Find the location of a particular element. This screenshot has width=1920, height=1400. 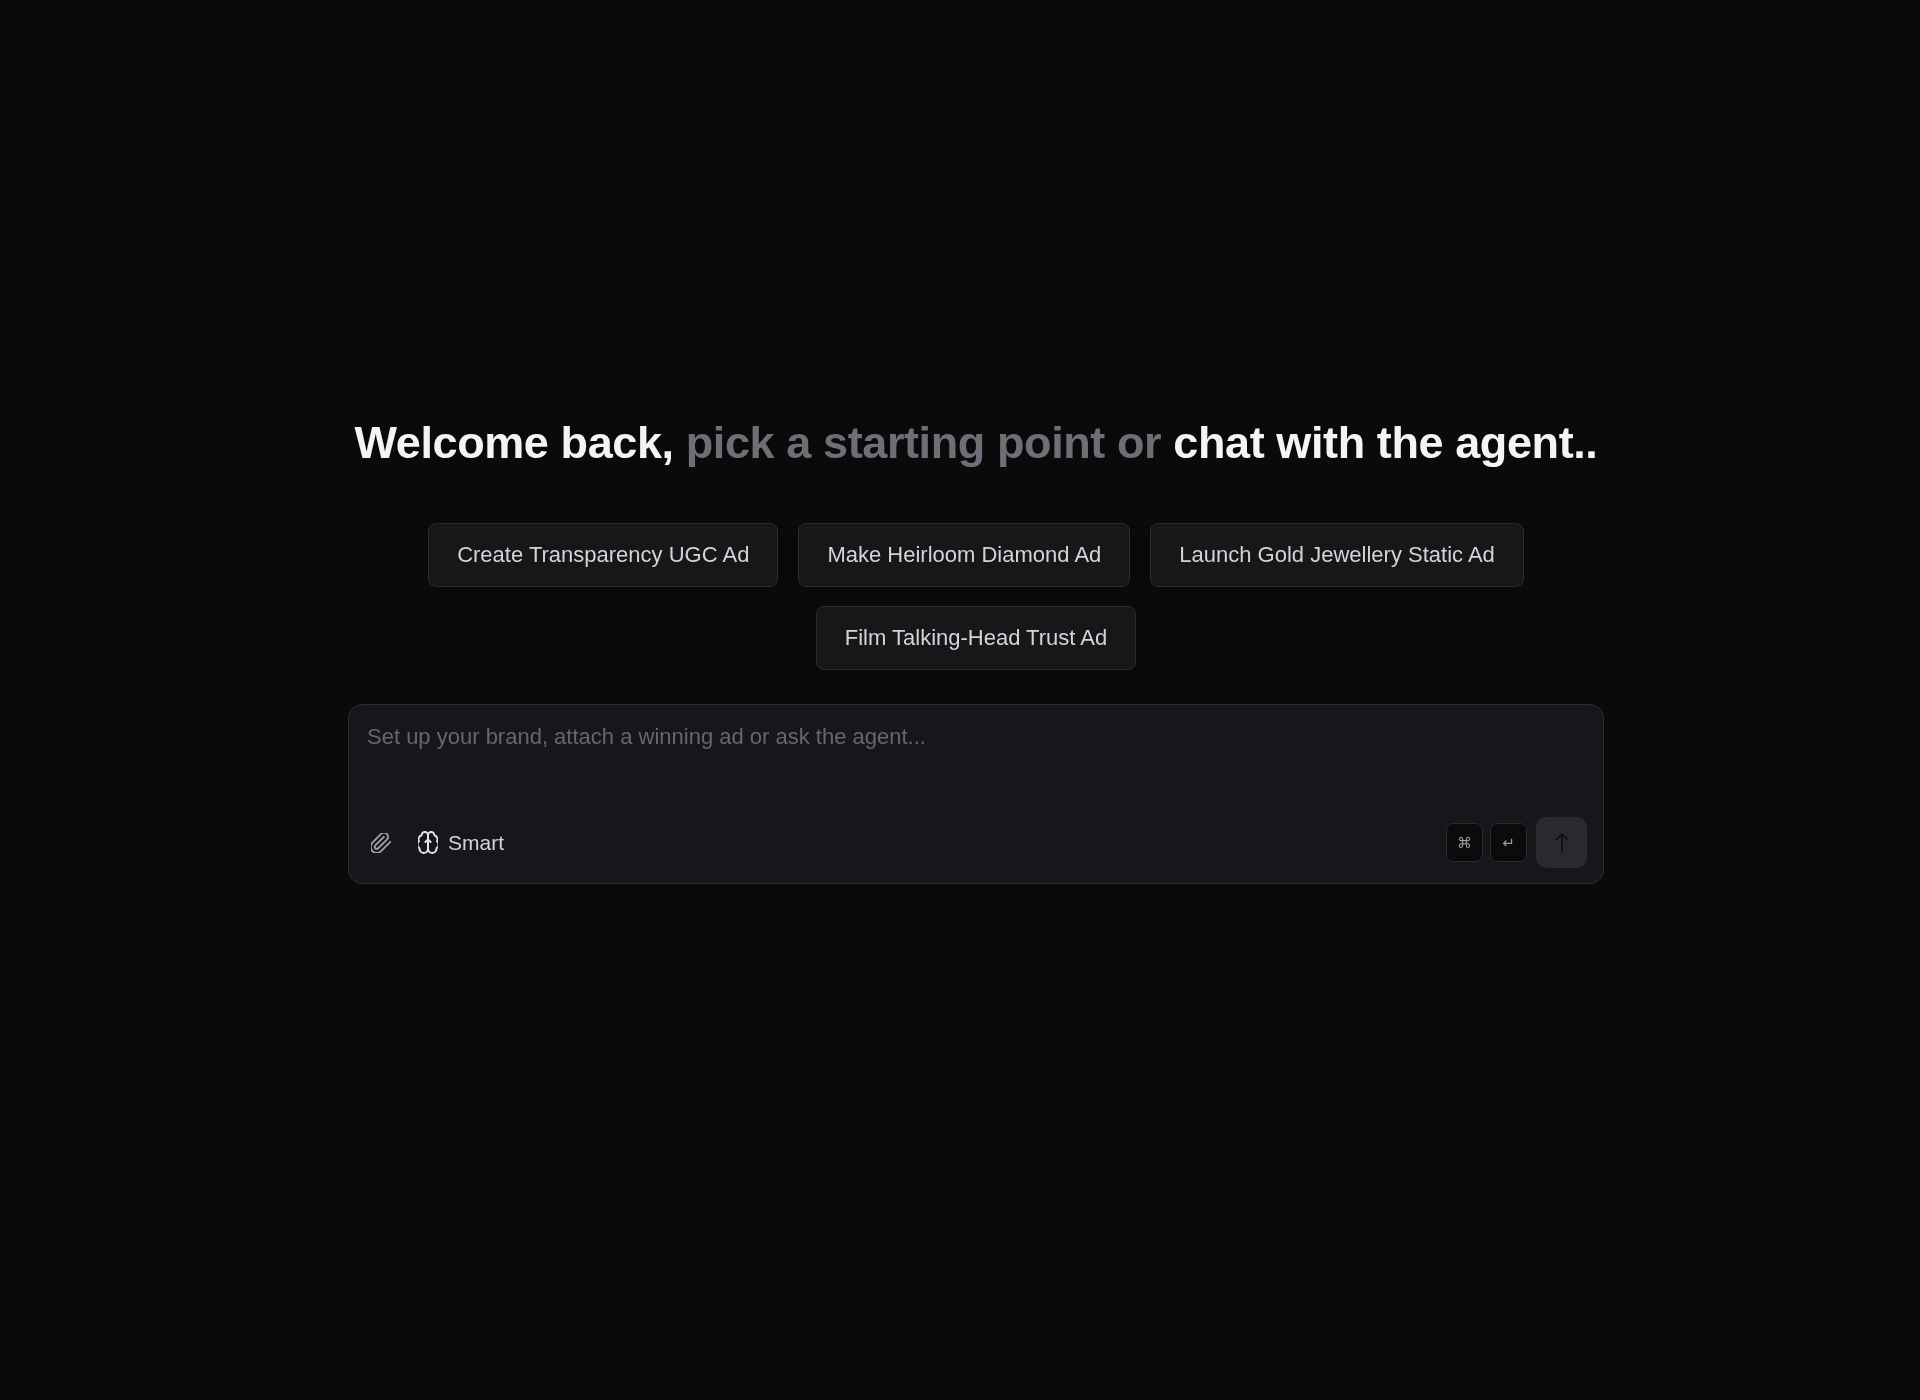

mode-button: Smart is located at coordinates (461, 842).